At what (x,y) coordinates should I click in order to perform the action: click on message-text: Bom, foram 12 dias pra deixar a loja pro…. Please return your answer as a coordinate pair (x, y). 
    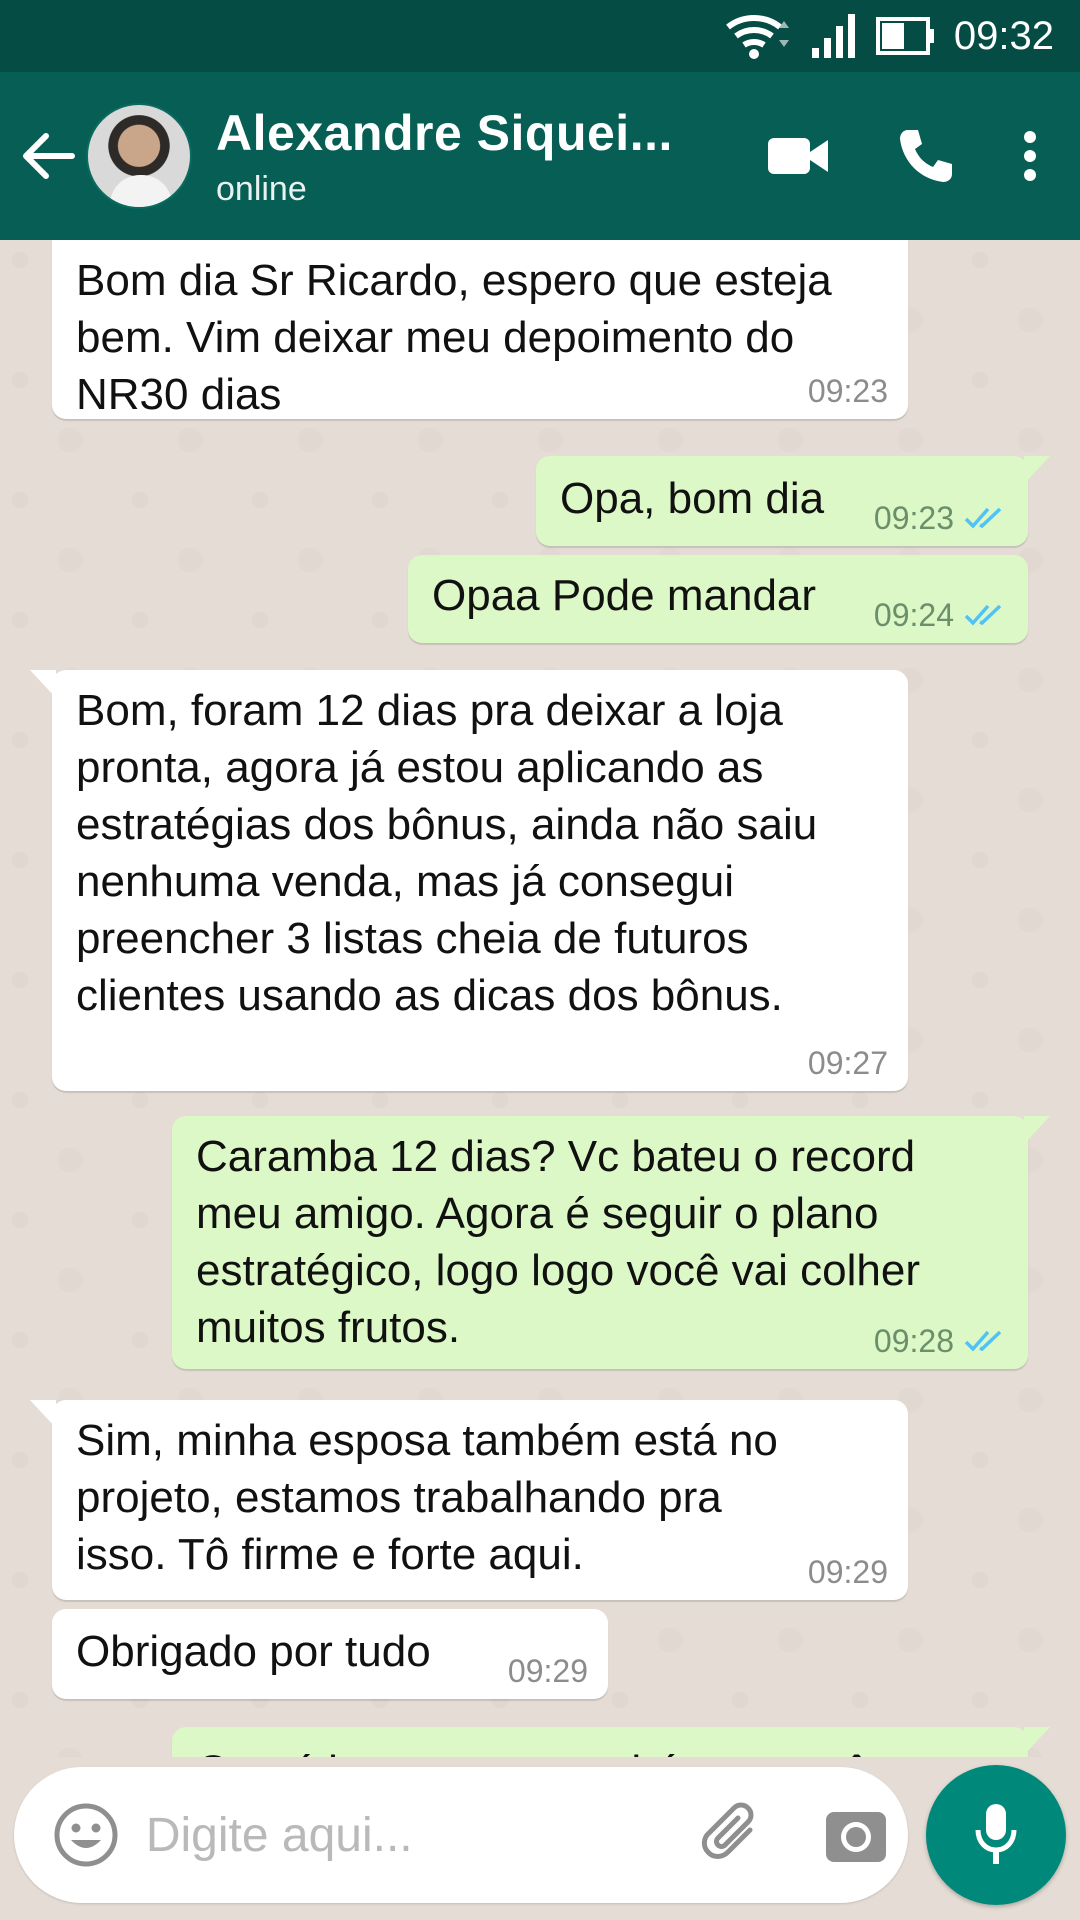
    Looking at the image, I should click on (447, 853).